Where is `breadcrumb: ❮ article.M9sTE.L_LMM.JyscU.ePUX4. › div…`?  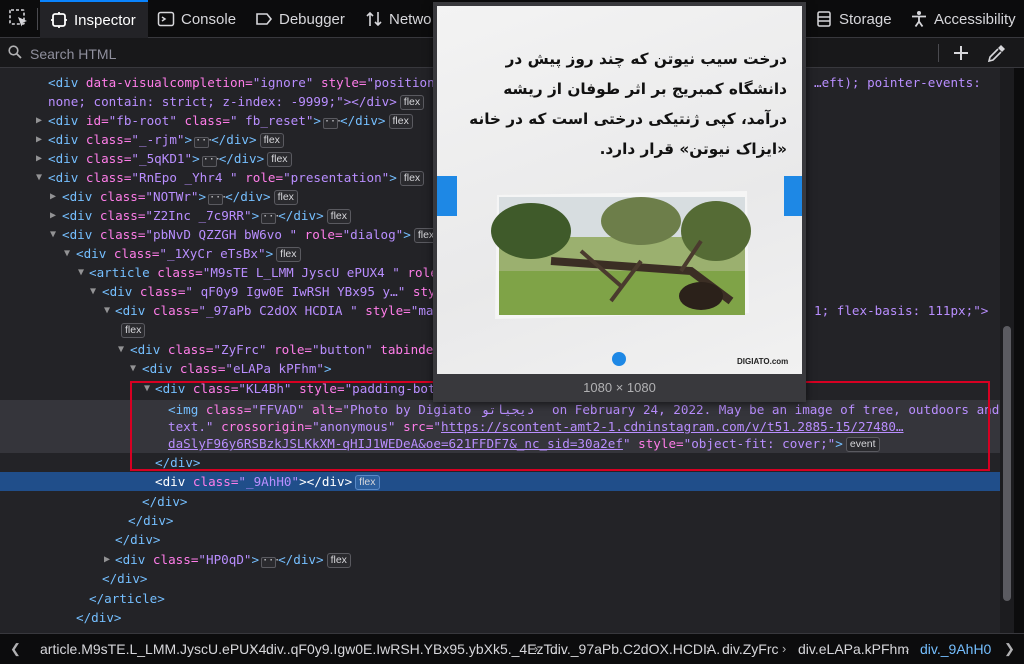 breadcrumb: ❮ article.M9sTE.L_LMM.JyscU.ePUX4. › div… is located at coordinates (512, 648).